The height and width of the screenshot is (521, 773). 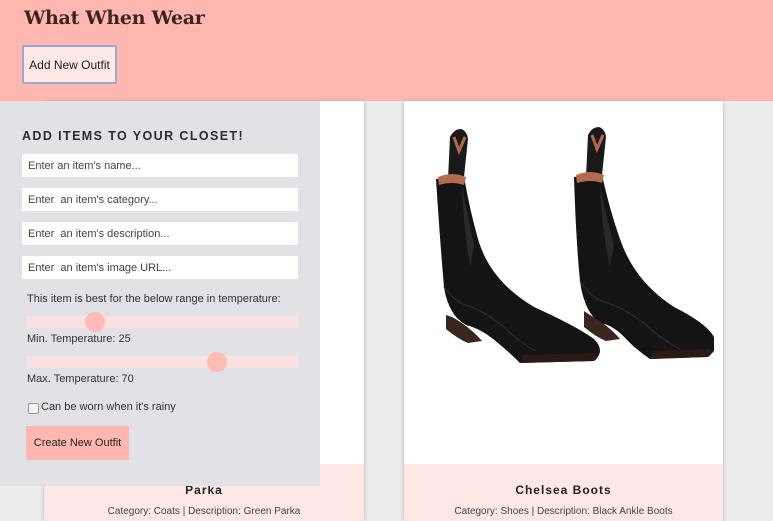 What do you see at coordinates (160, 233) in the screenshot?
I see `item-description-input` at bounding box center [160, 233].